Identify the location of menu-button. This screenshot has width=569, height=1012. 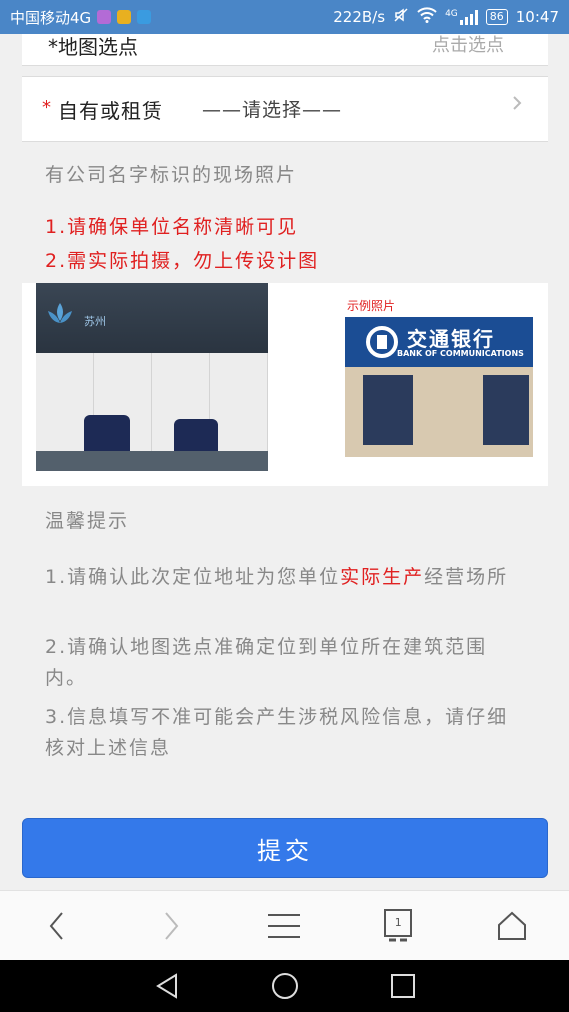
(284, 926).